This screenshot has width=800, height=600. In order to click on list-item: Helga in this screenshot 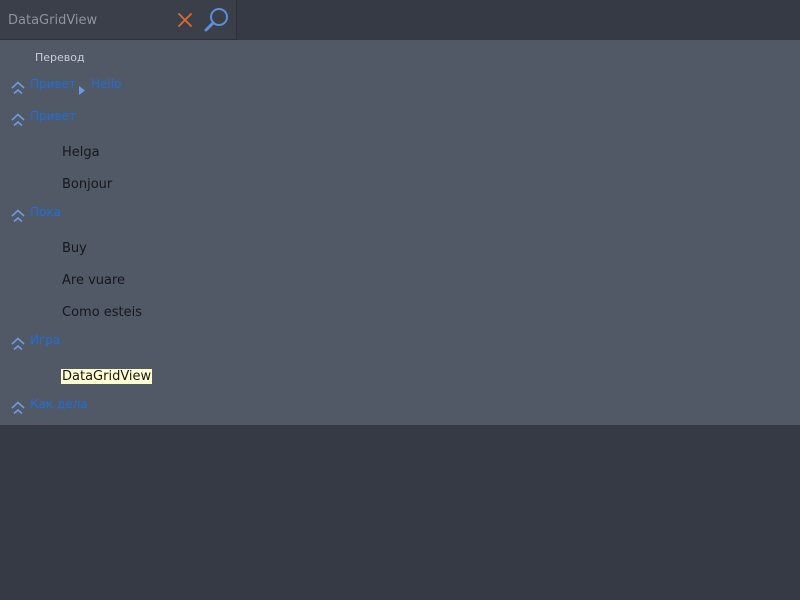, I will do `click(81, 152)`.